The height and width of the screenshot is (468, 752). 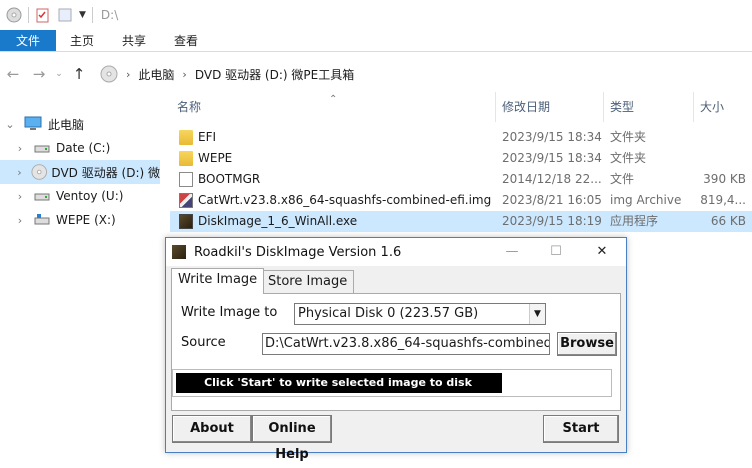 I want to click on file-date: 2023/9/15 18:19, so click(x=552, y=221).